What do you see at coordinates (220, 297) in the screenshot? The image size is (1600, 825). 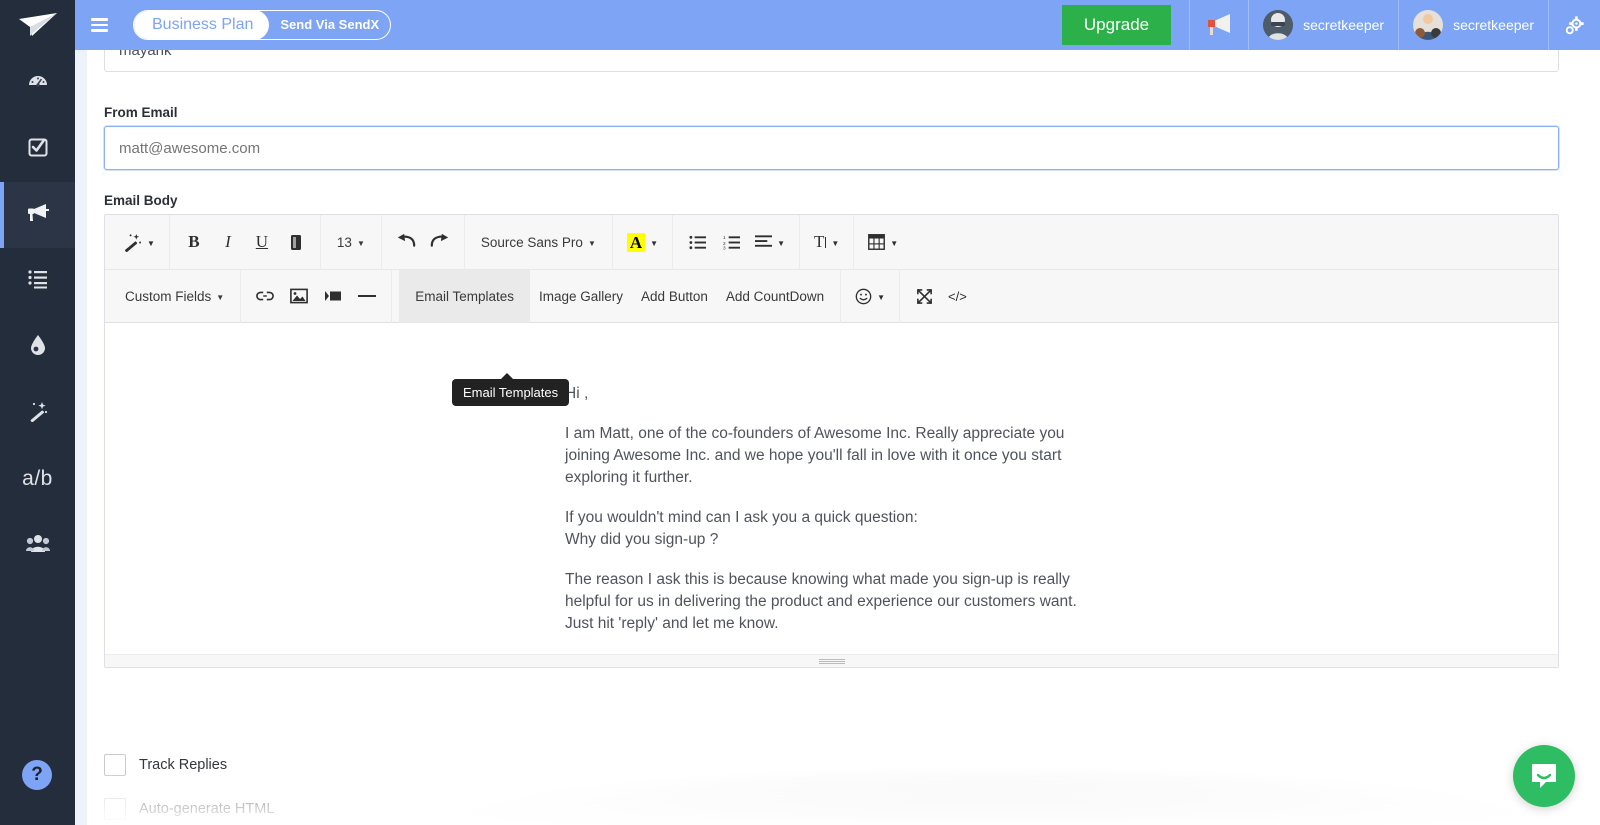 I see `chevron-down-icon: ▼` at bounding box center [220, 297].